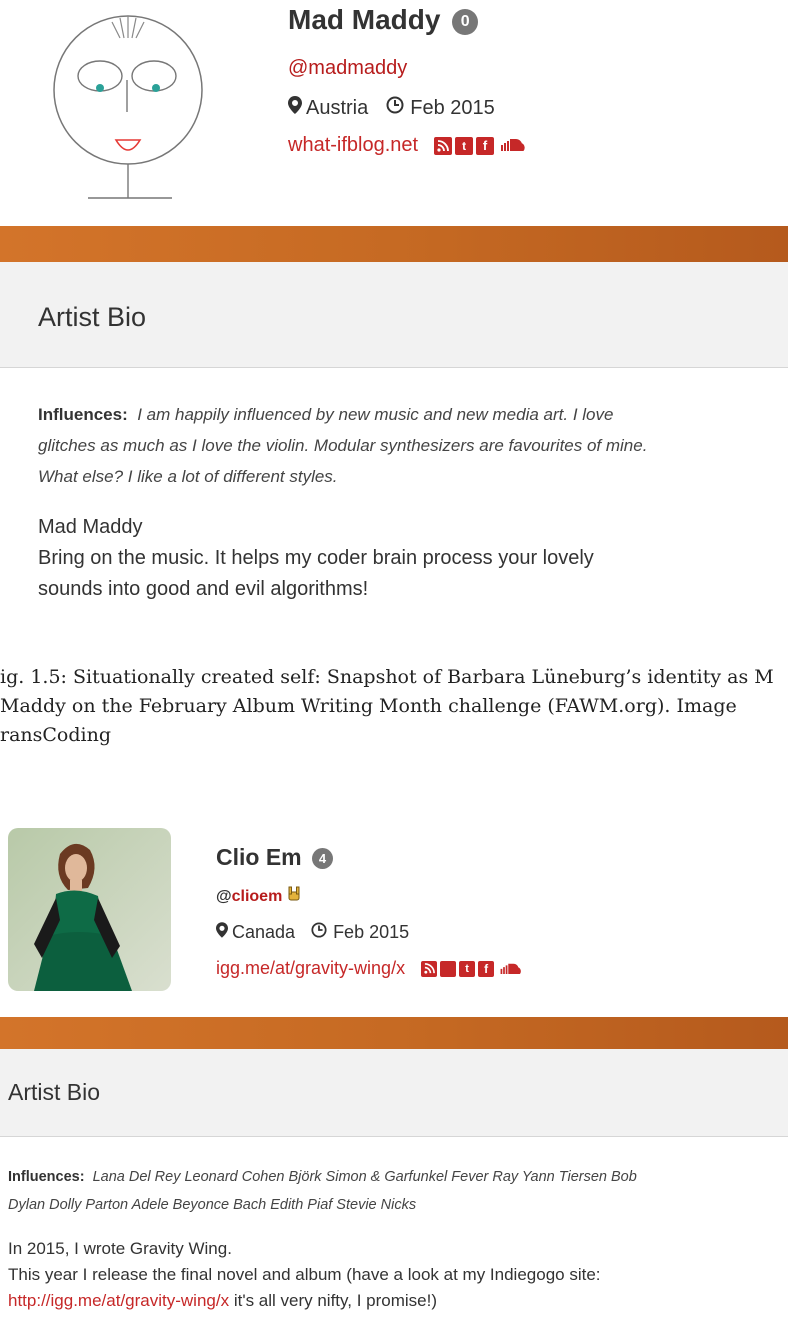 The image size is (788, 1339). I want to click on location-text: Austria, so click(337, 107).